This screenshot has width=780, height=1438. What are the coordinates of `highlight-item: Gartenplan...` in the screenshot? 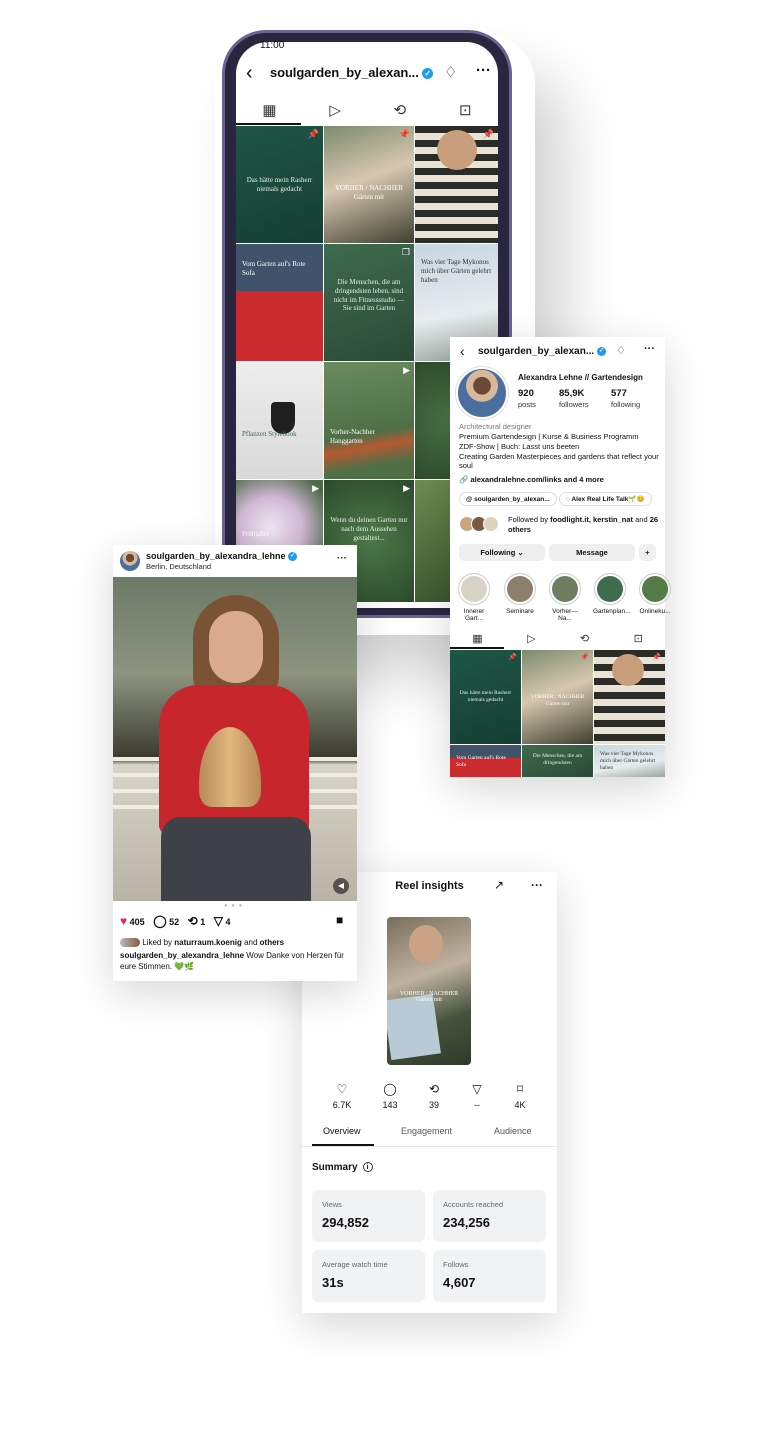 It's located at (612, 594).